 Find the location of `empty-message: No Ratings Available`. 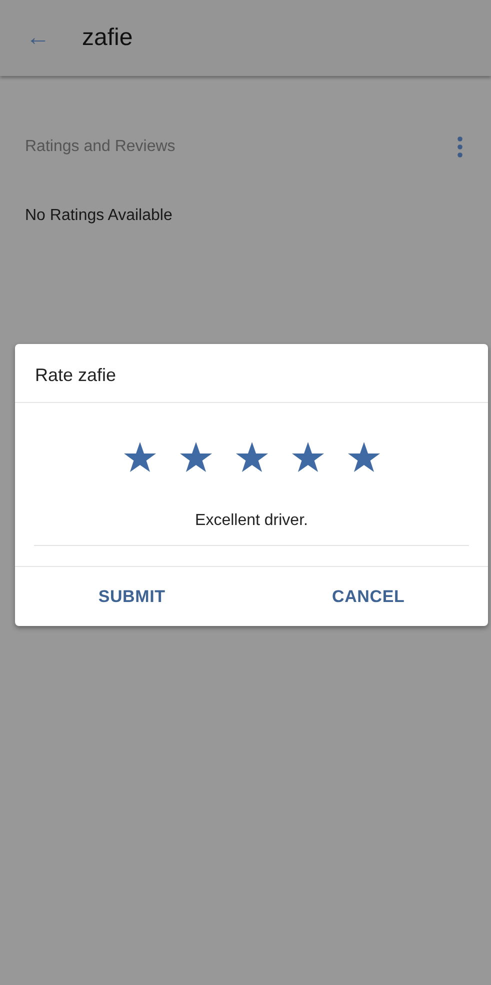

empty-message: No Ratings Available is located at coordinates (99, 216).